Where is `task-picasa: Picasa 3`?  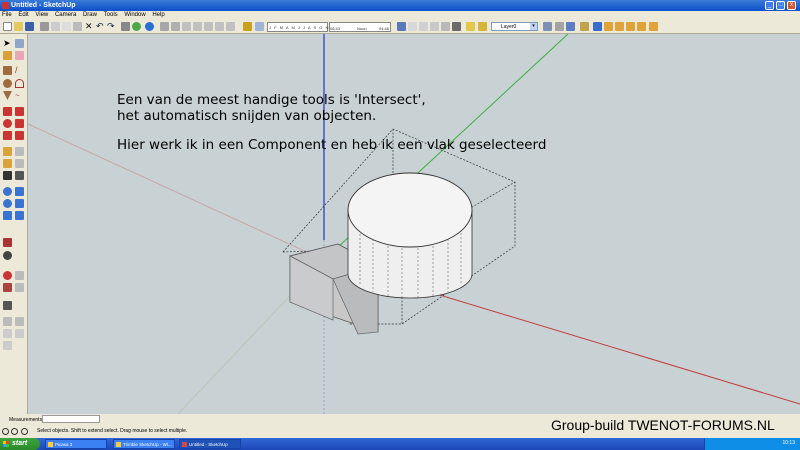
task-picasa: Picasa 3 is located at coordinates (76, 444).